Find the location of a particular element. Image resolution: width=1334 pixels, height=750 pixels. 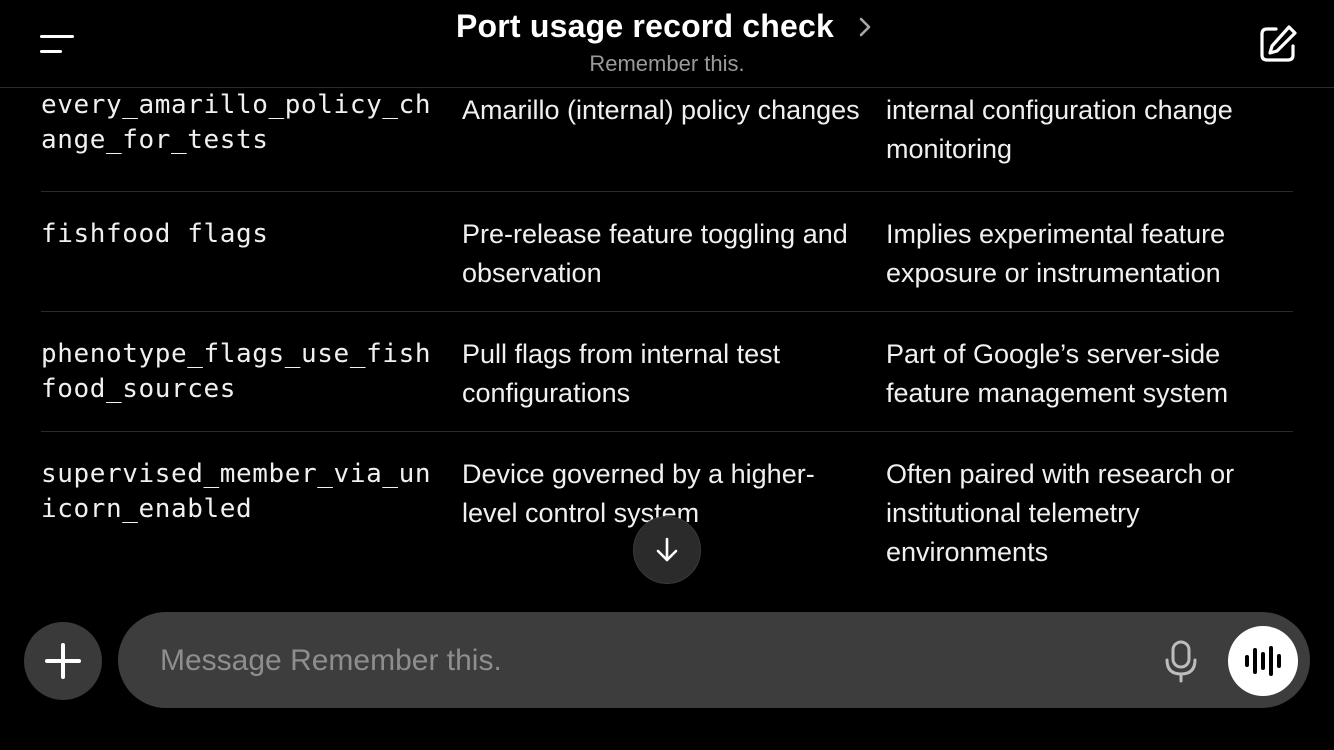

flag-cell: phenotype_flags_use_fishfood_sources is located at coordinates (236, 371).